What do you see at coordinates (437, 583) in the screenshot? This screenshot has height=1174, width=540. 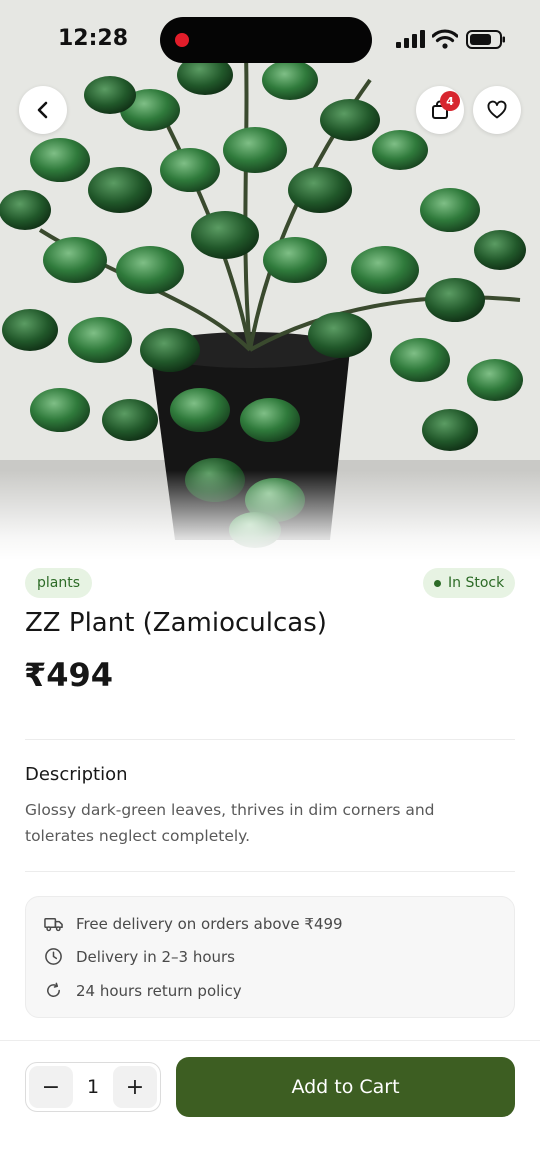 I see `stock-dot-icon` at bounding box center [437, 583].